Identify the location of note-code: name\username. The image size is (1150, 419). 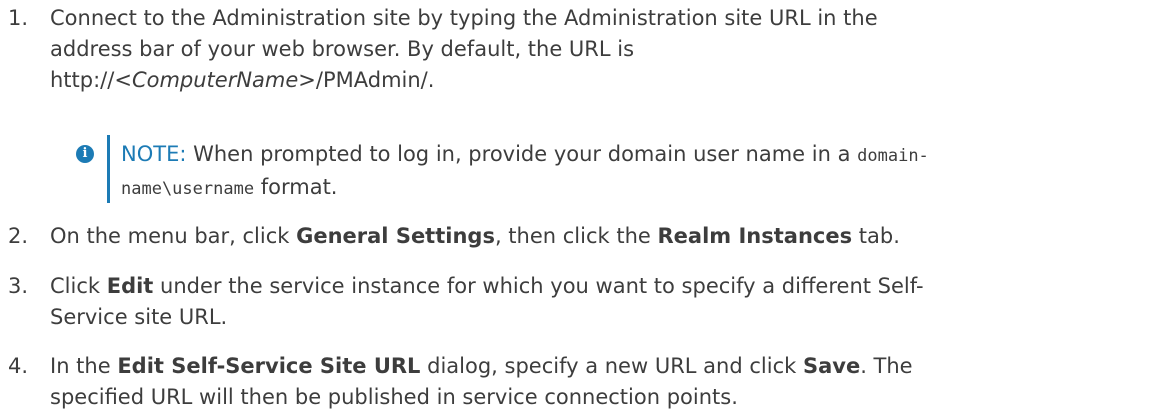
(188, 189).